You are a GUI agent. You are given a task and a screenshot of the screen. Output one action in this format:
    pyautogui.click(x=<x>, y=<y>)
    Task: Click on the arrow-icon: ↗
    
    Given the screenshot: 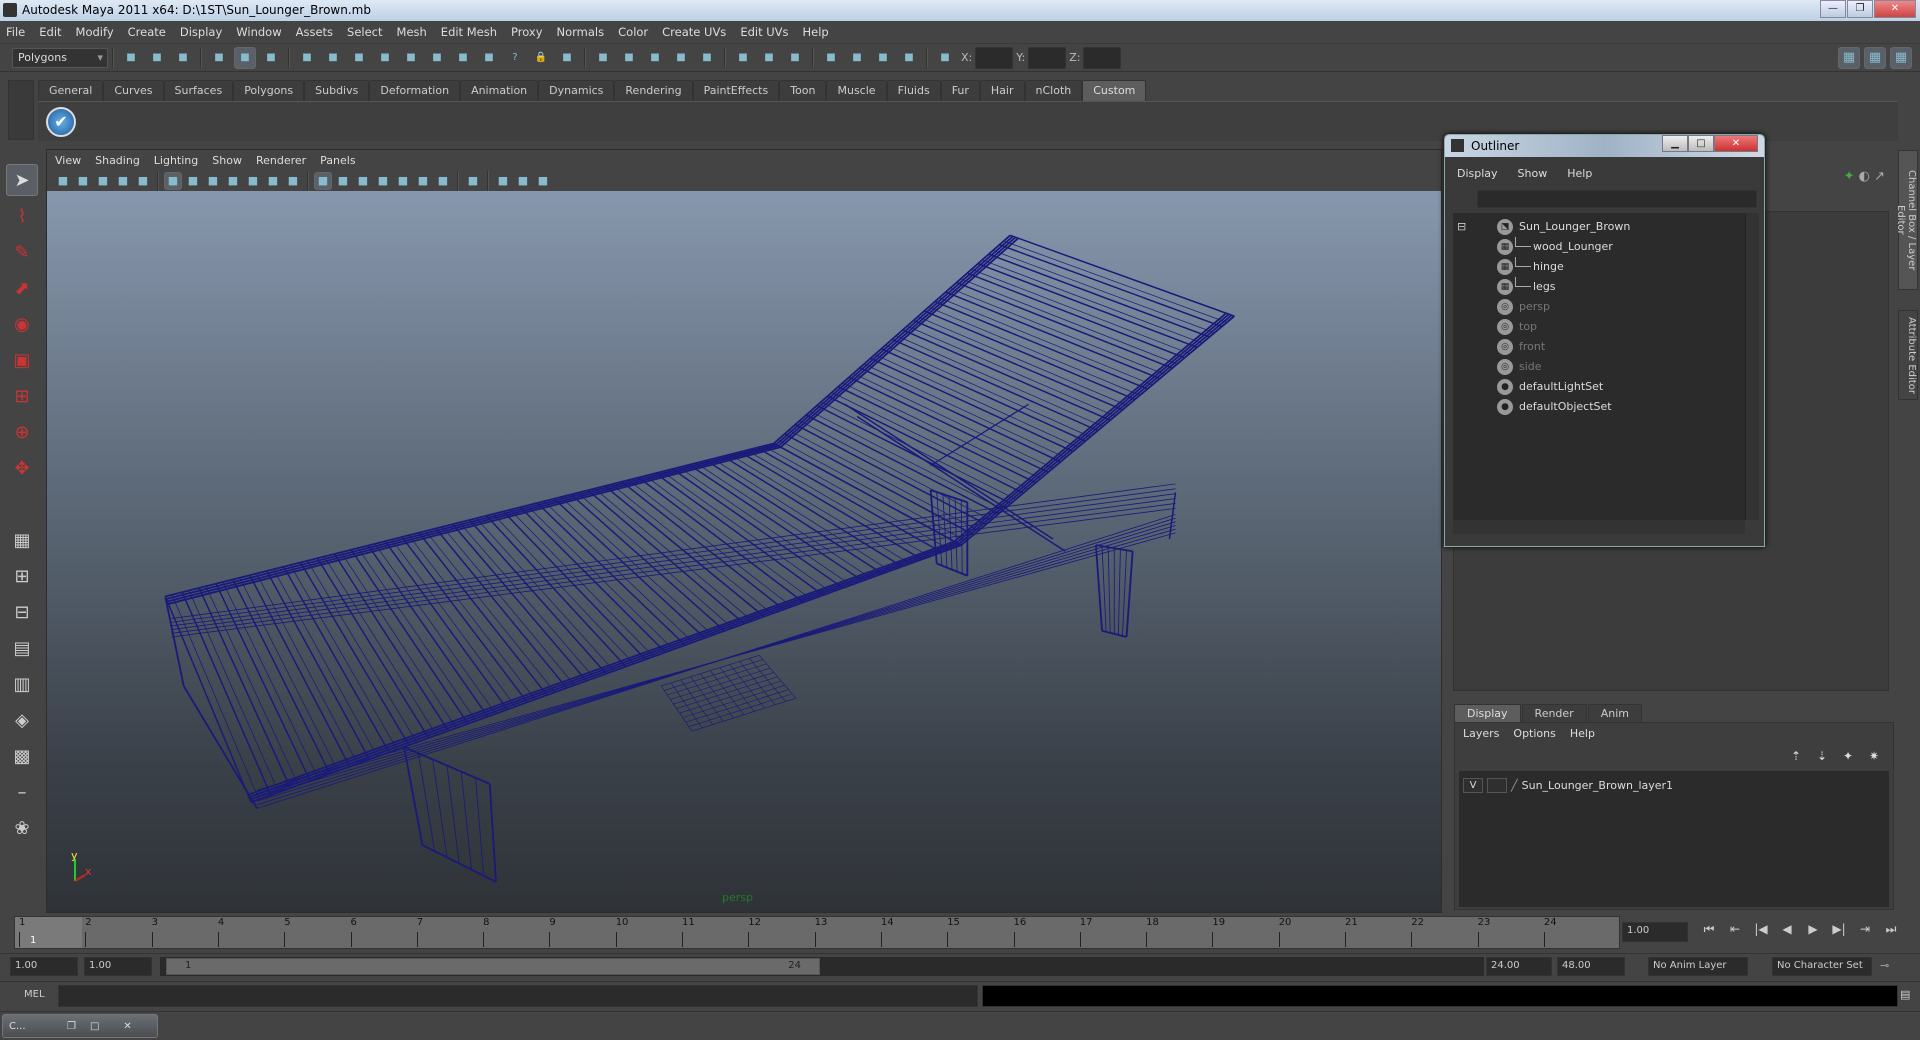 What is the action you would take?
    pyautogui.click(x=1879, y=176)
    